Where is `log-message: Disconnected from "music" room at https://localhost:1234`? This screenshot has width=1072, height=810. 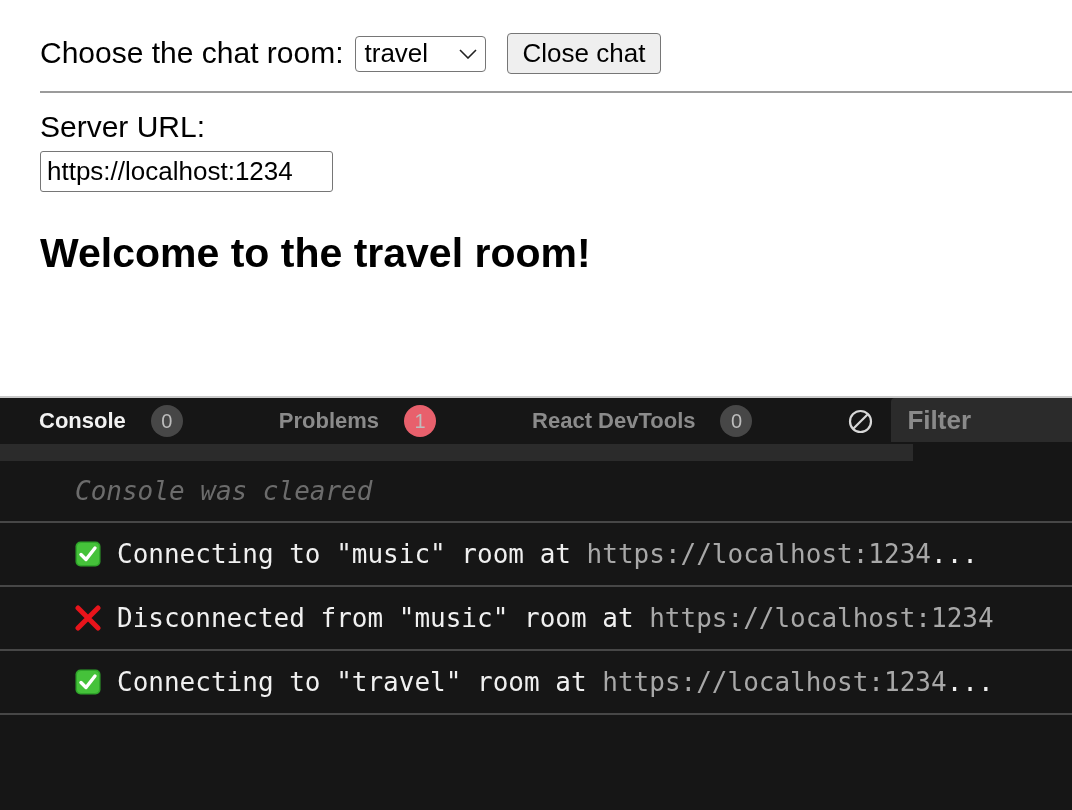
log-message: Disconnected from "music" room at https://localhost:1234 is located at coordinates (555, 618).